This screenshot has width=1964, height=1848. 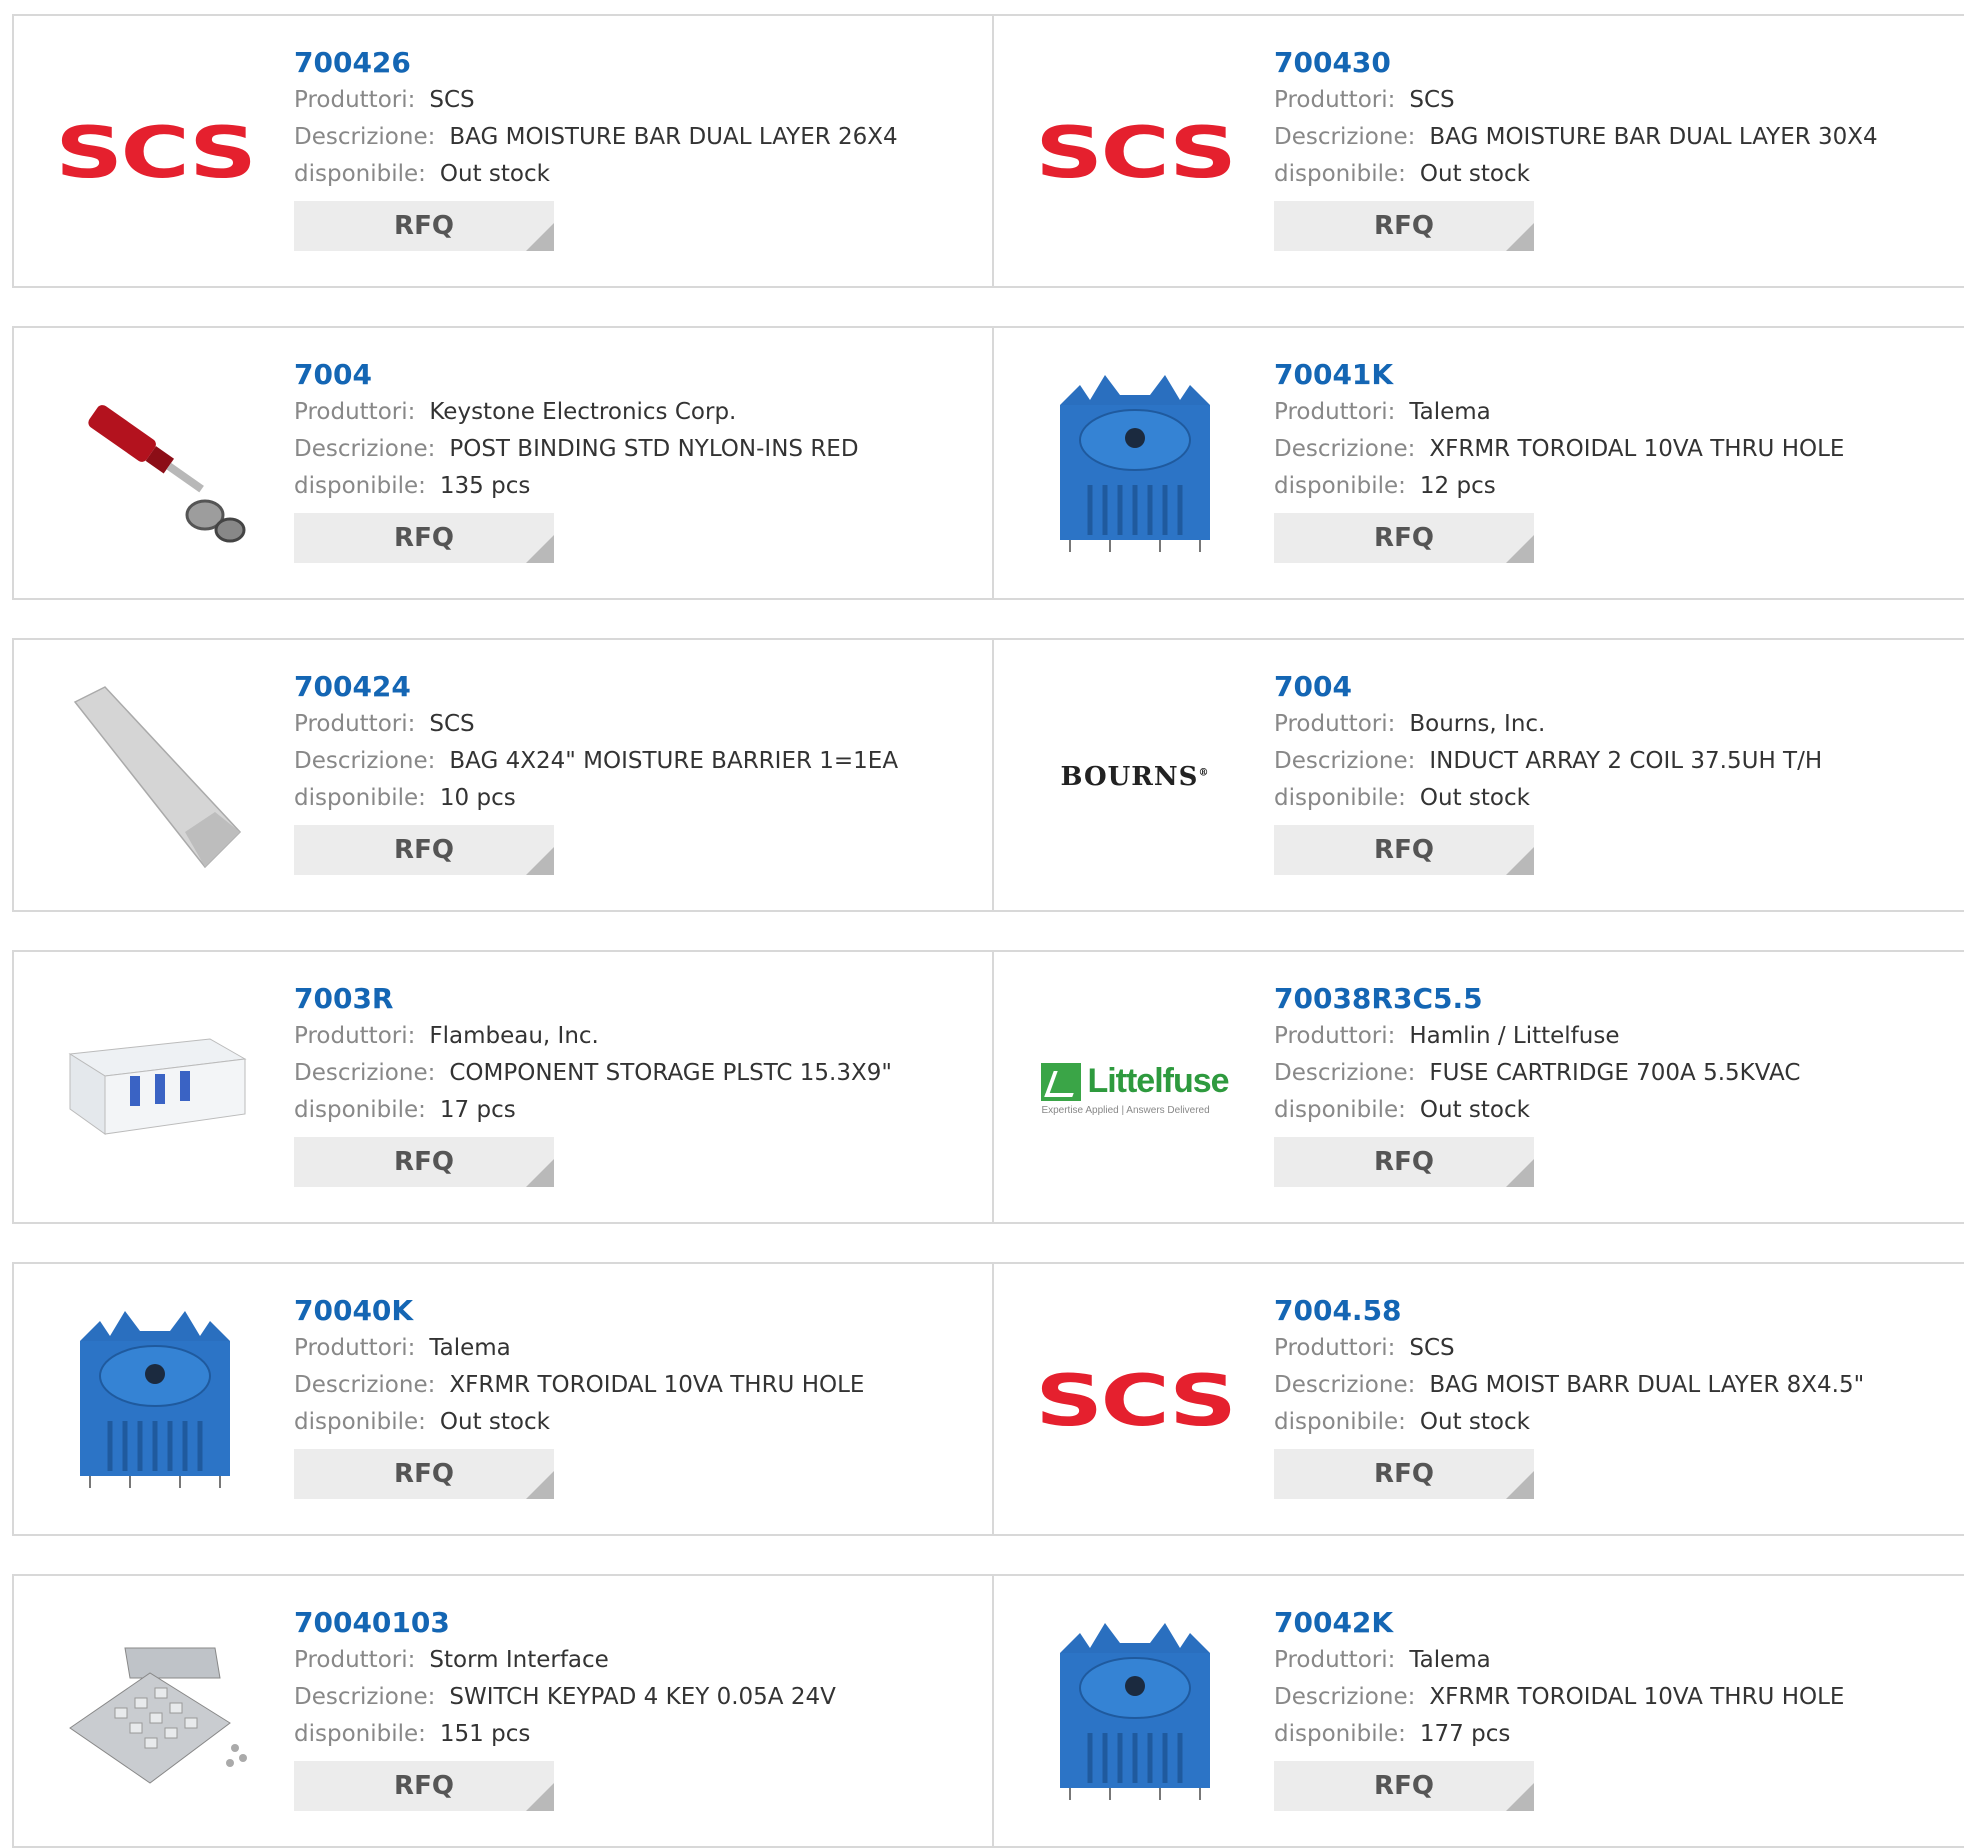 What do you see at coordinates (1637, 449) in the screenshot?
I see `description-value: XFRMR TOROIDAL 10VA THRU HOLE` at bounding box center [1637, 449].